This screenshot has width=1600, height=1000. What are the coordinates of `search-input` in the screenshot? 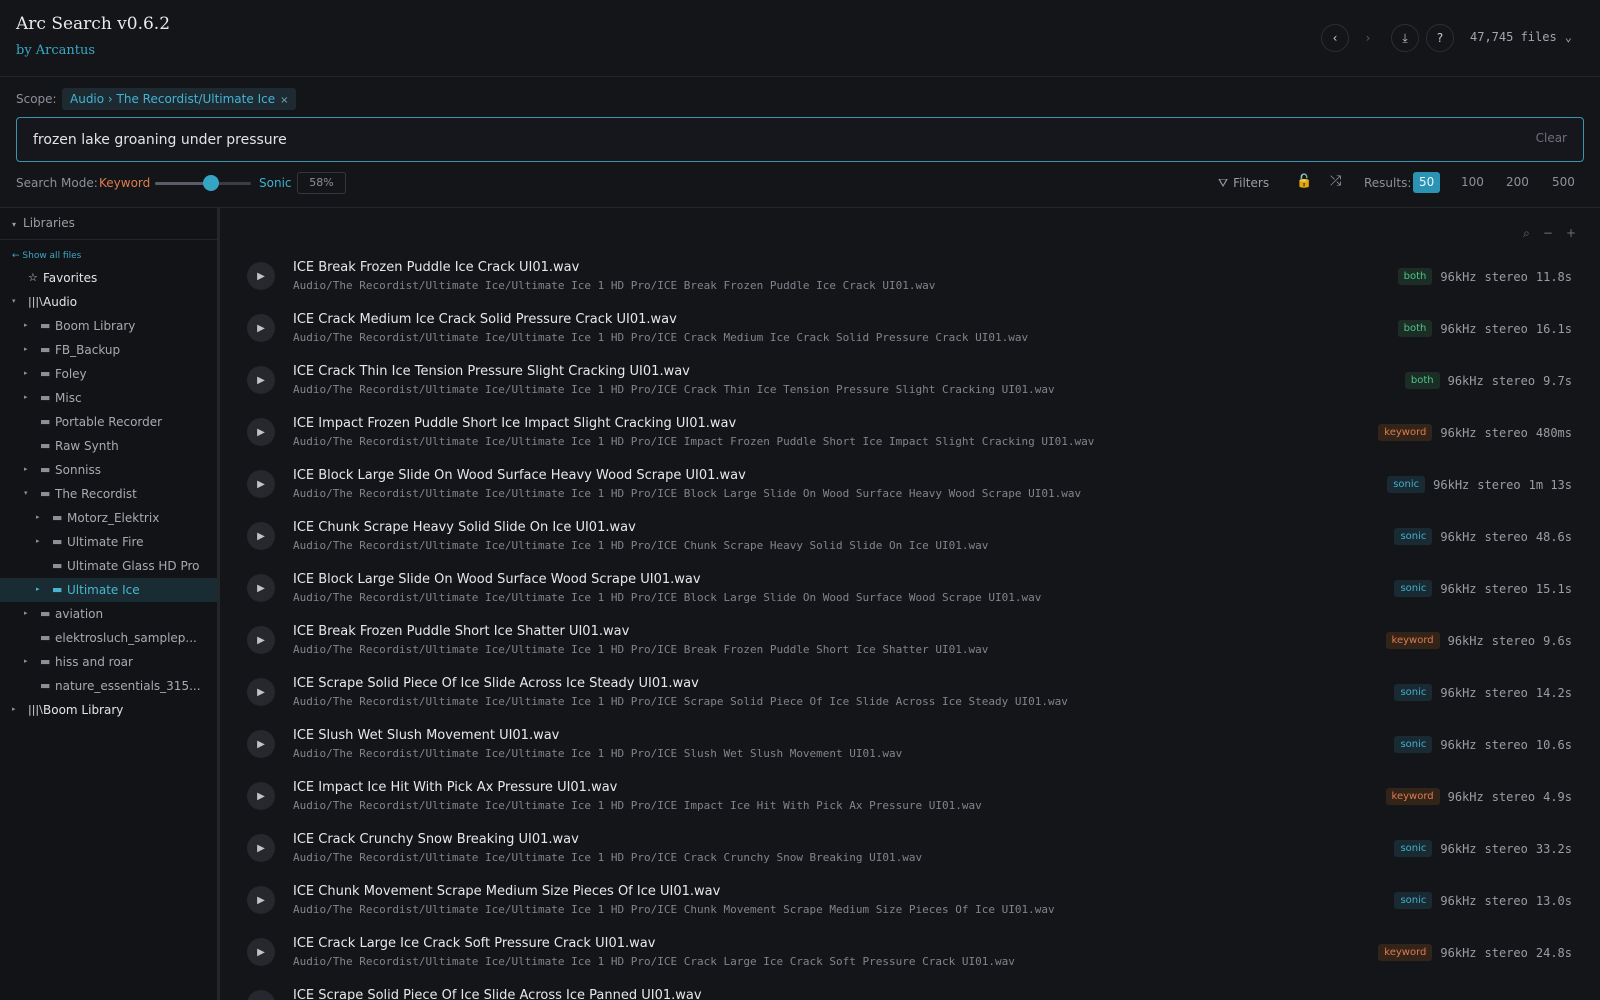 It's located at (753, 139).